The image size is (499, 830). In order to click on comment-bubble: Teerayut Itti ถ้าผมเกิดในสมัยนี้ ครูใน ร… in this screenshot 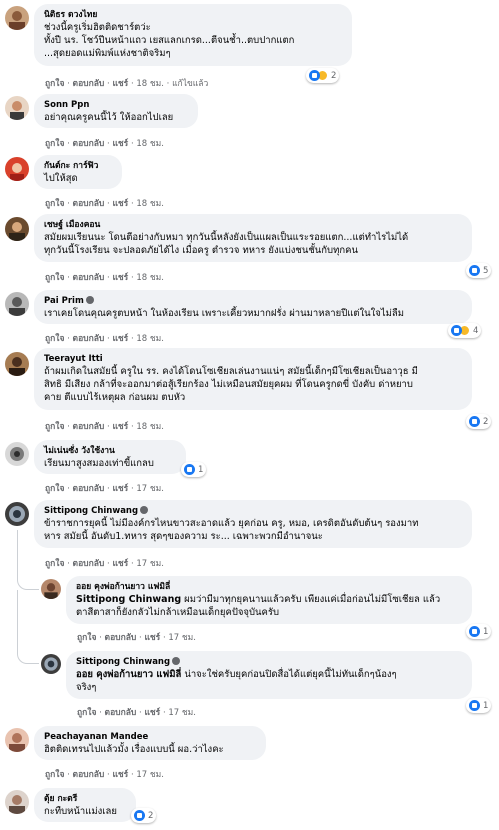, I will do `click(253, 379)`.